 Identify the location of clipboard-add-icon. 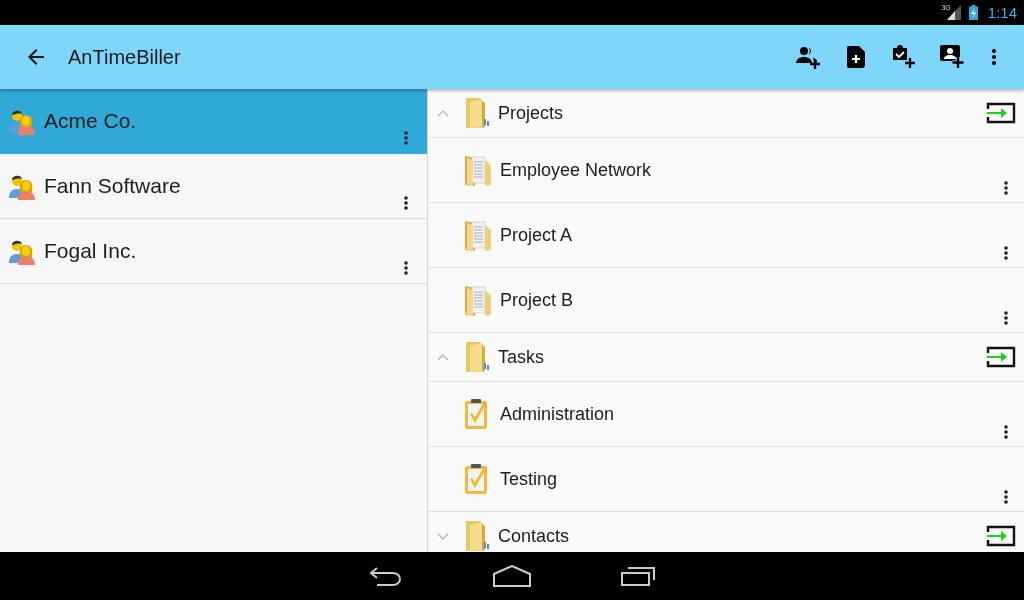
(904, 57).